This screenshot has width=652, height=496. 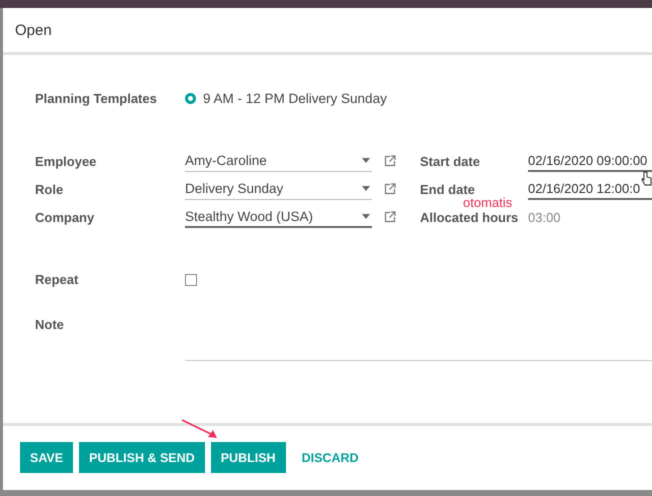 I want to click on annotation-arrow, so click(x=200, y=429).